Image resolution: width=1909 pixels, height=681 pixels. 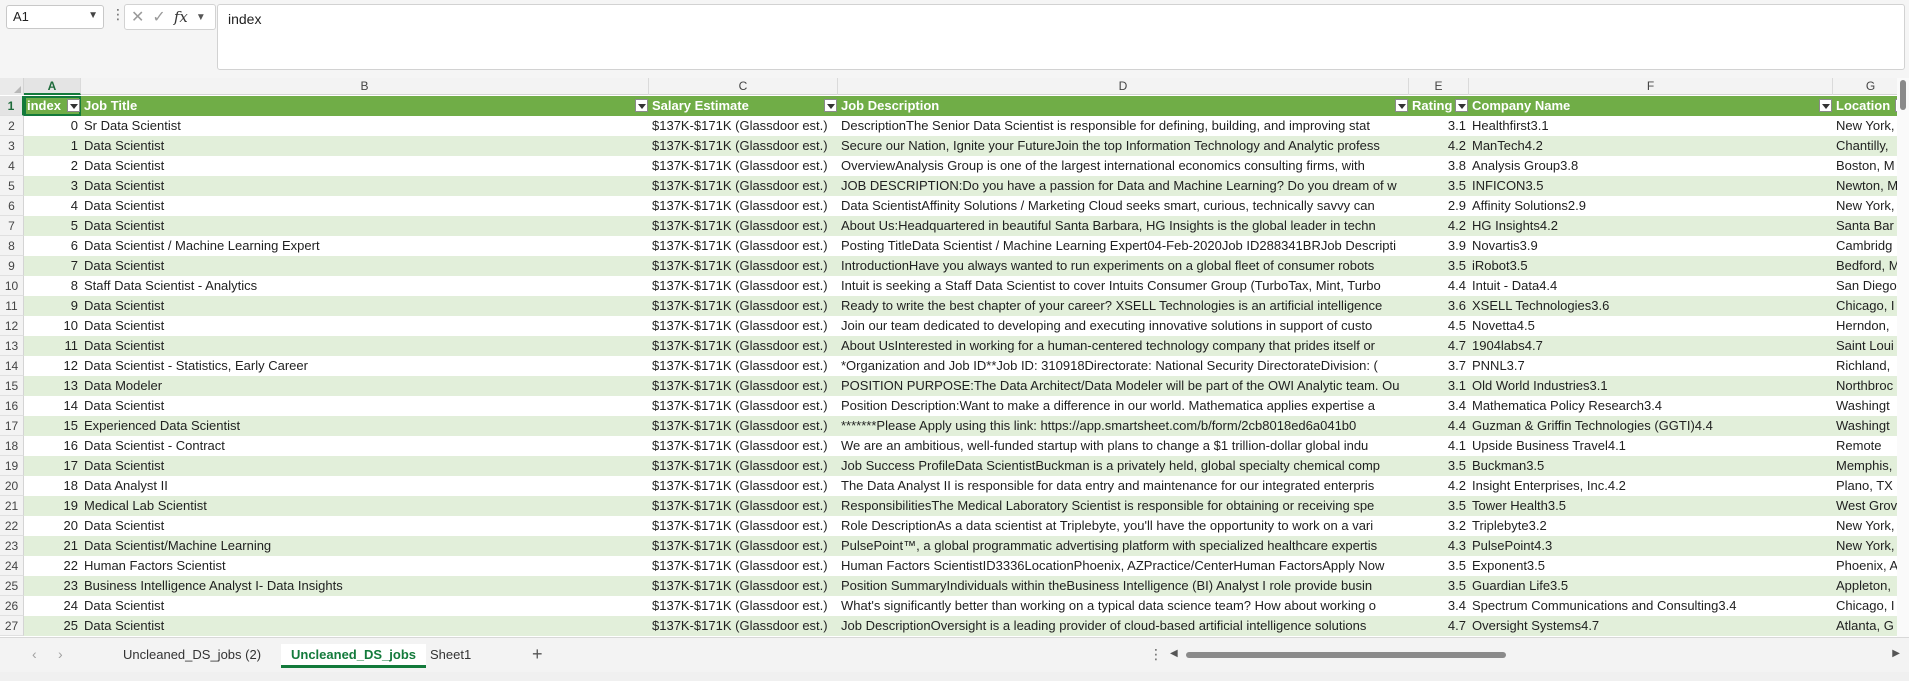 What do you see at coordinates (1651, 106) in the screenshot?
I see `header-cell-company: Company Name` at bounding box center [1651, 106].